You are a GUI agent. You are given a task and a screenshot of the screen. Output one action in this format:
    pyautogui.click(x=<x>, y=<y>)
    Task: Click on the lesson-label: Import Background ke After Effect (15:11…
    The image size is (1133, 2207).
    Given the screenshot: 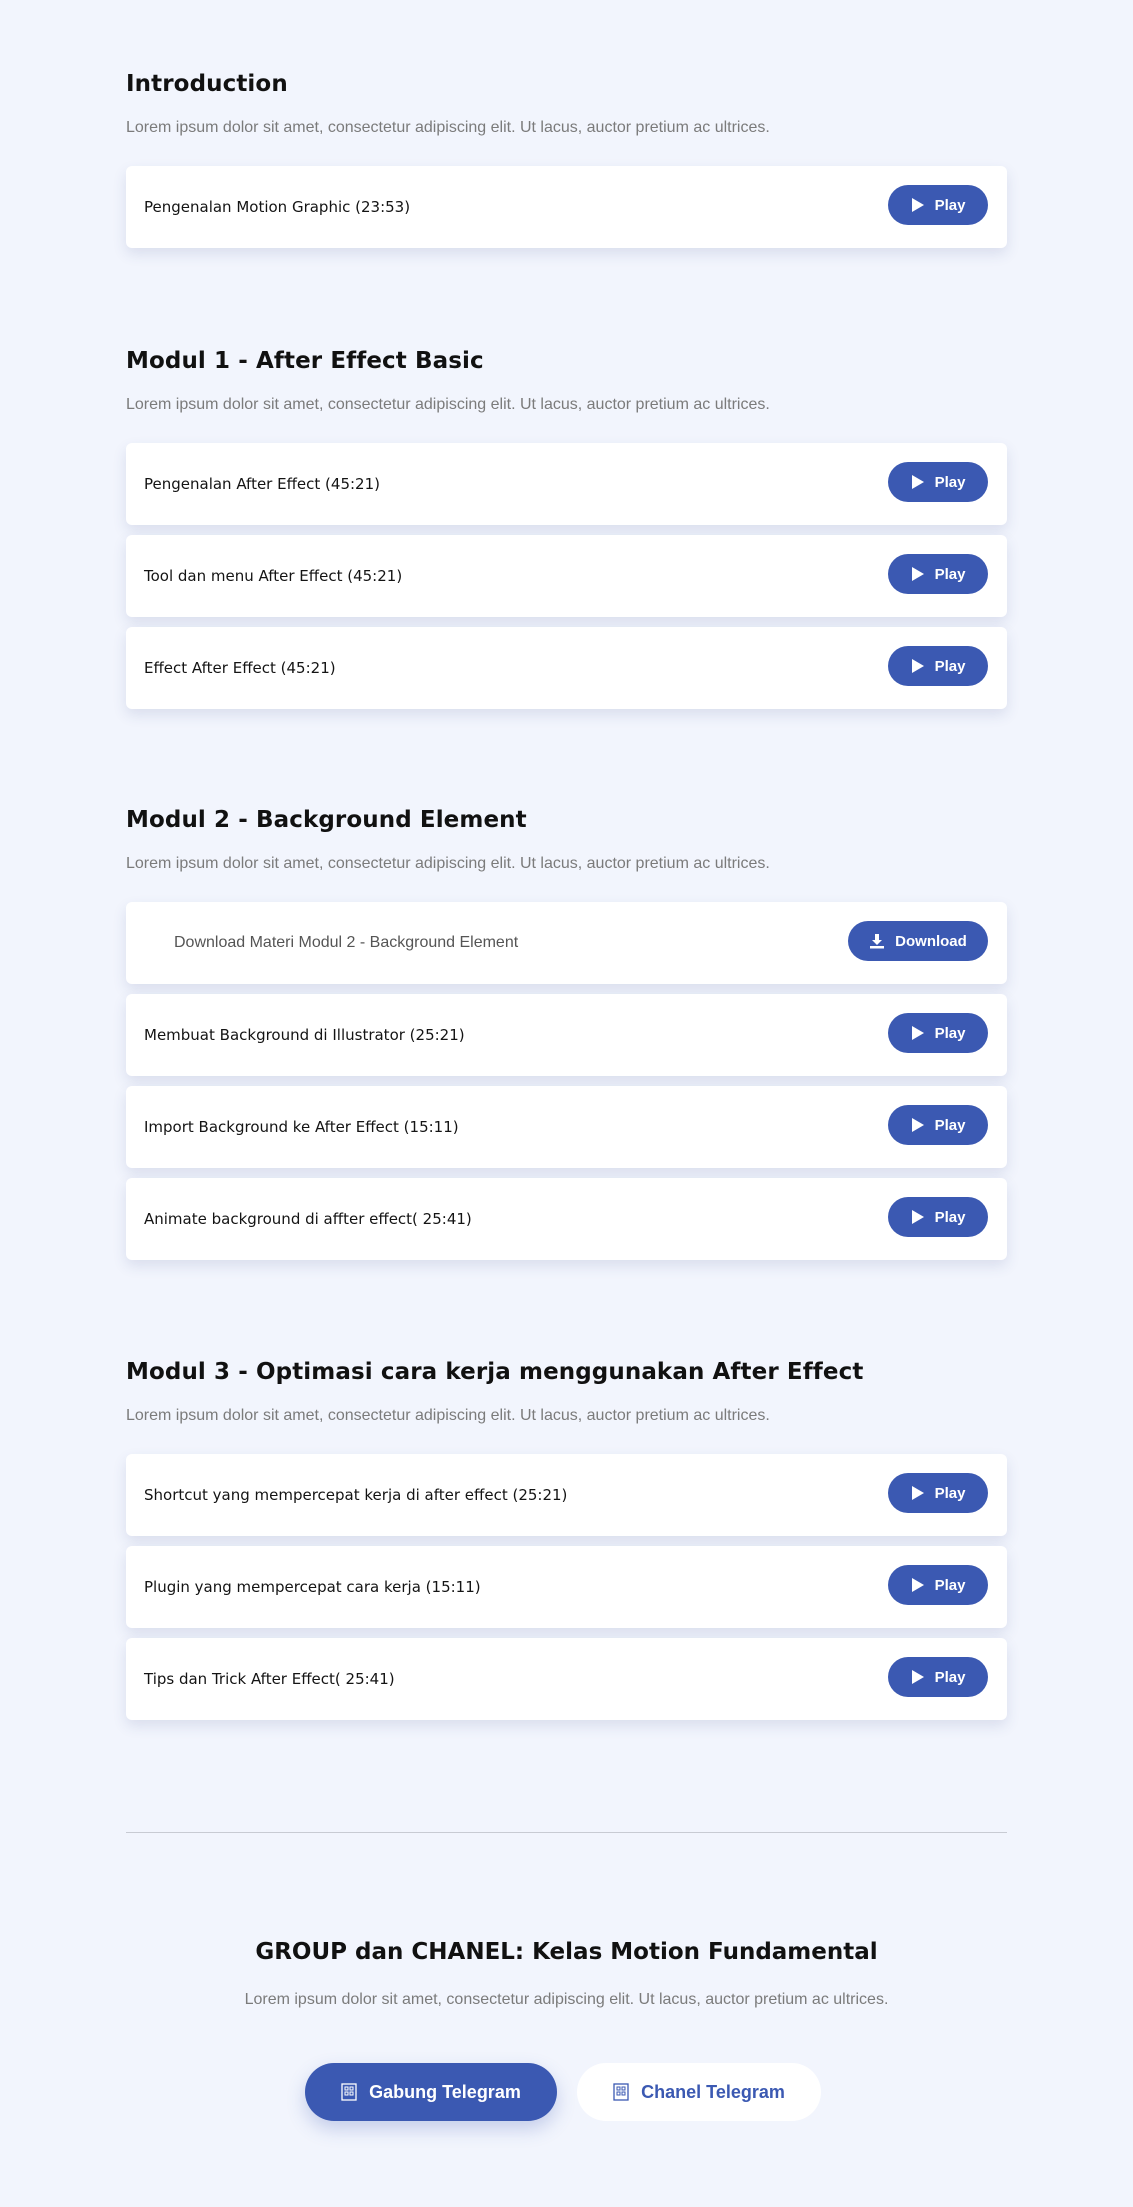 What is the action you would take?
    pyautogui.click(x=301, y=1127)
    